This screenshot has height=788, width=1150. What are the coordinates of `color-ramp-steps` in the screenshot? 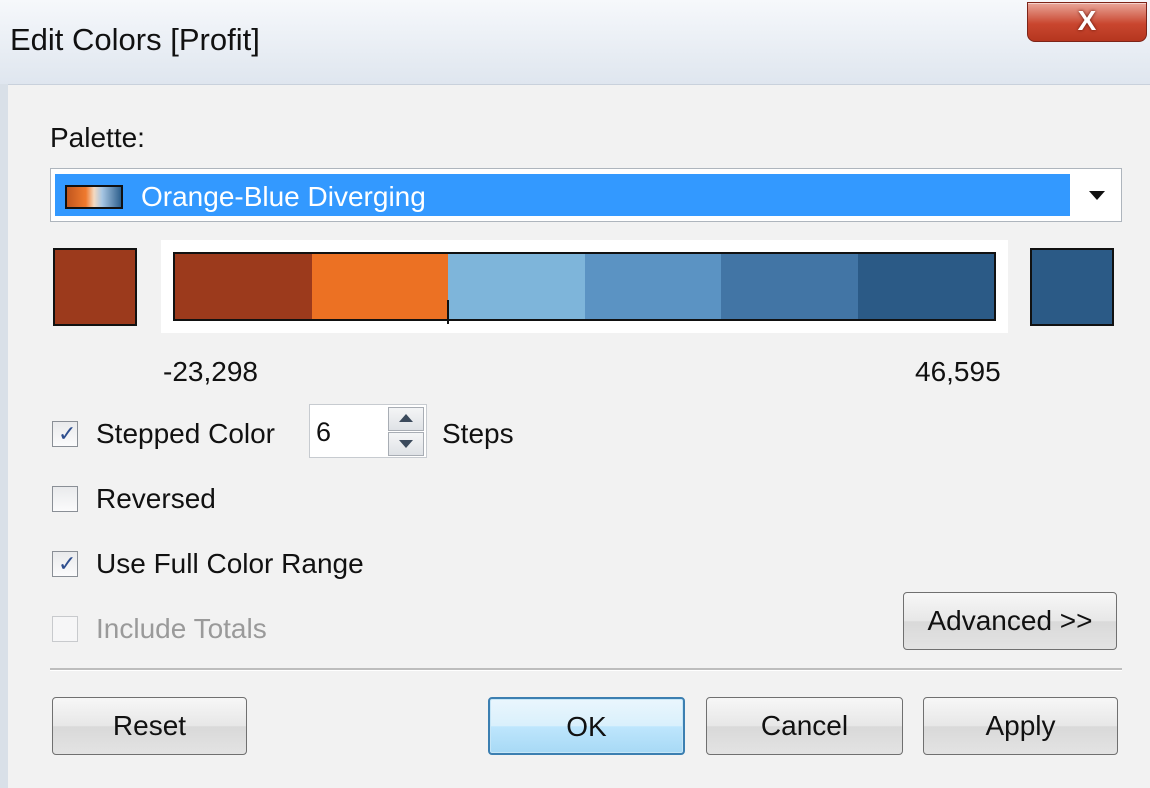 It's located at (584, 286).